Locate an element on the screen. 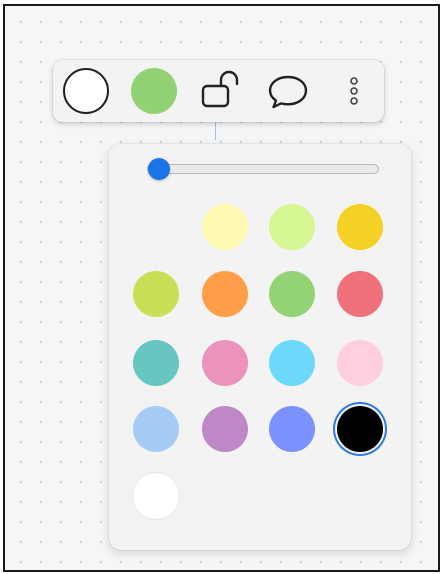  comment-button is located at coordinates (288, 91).